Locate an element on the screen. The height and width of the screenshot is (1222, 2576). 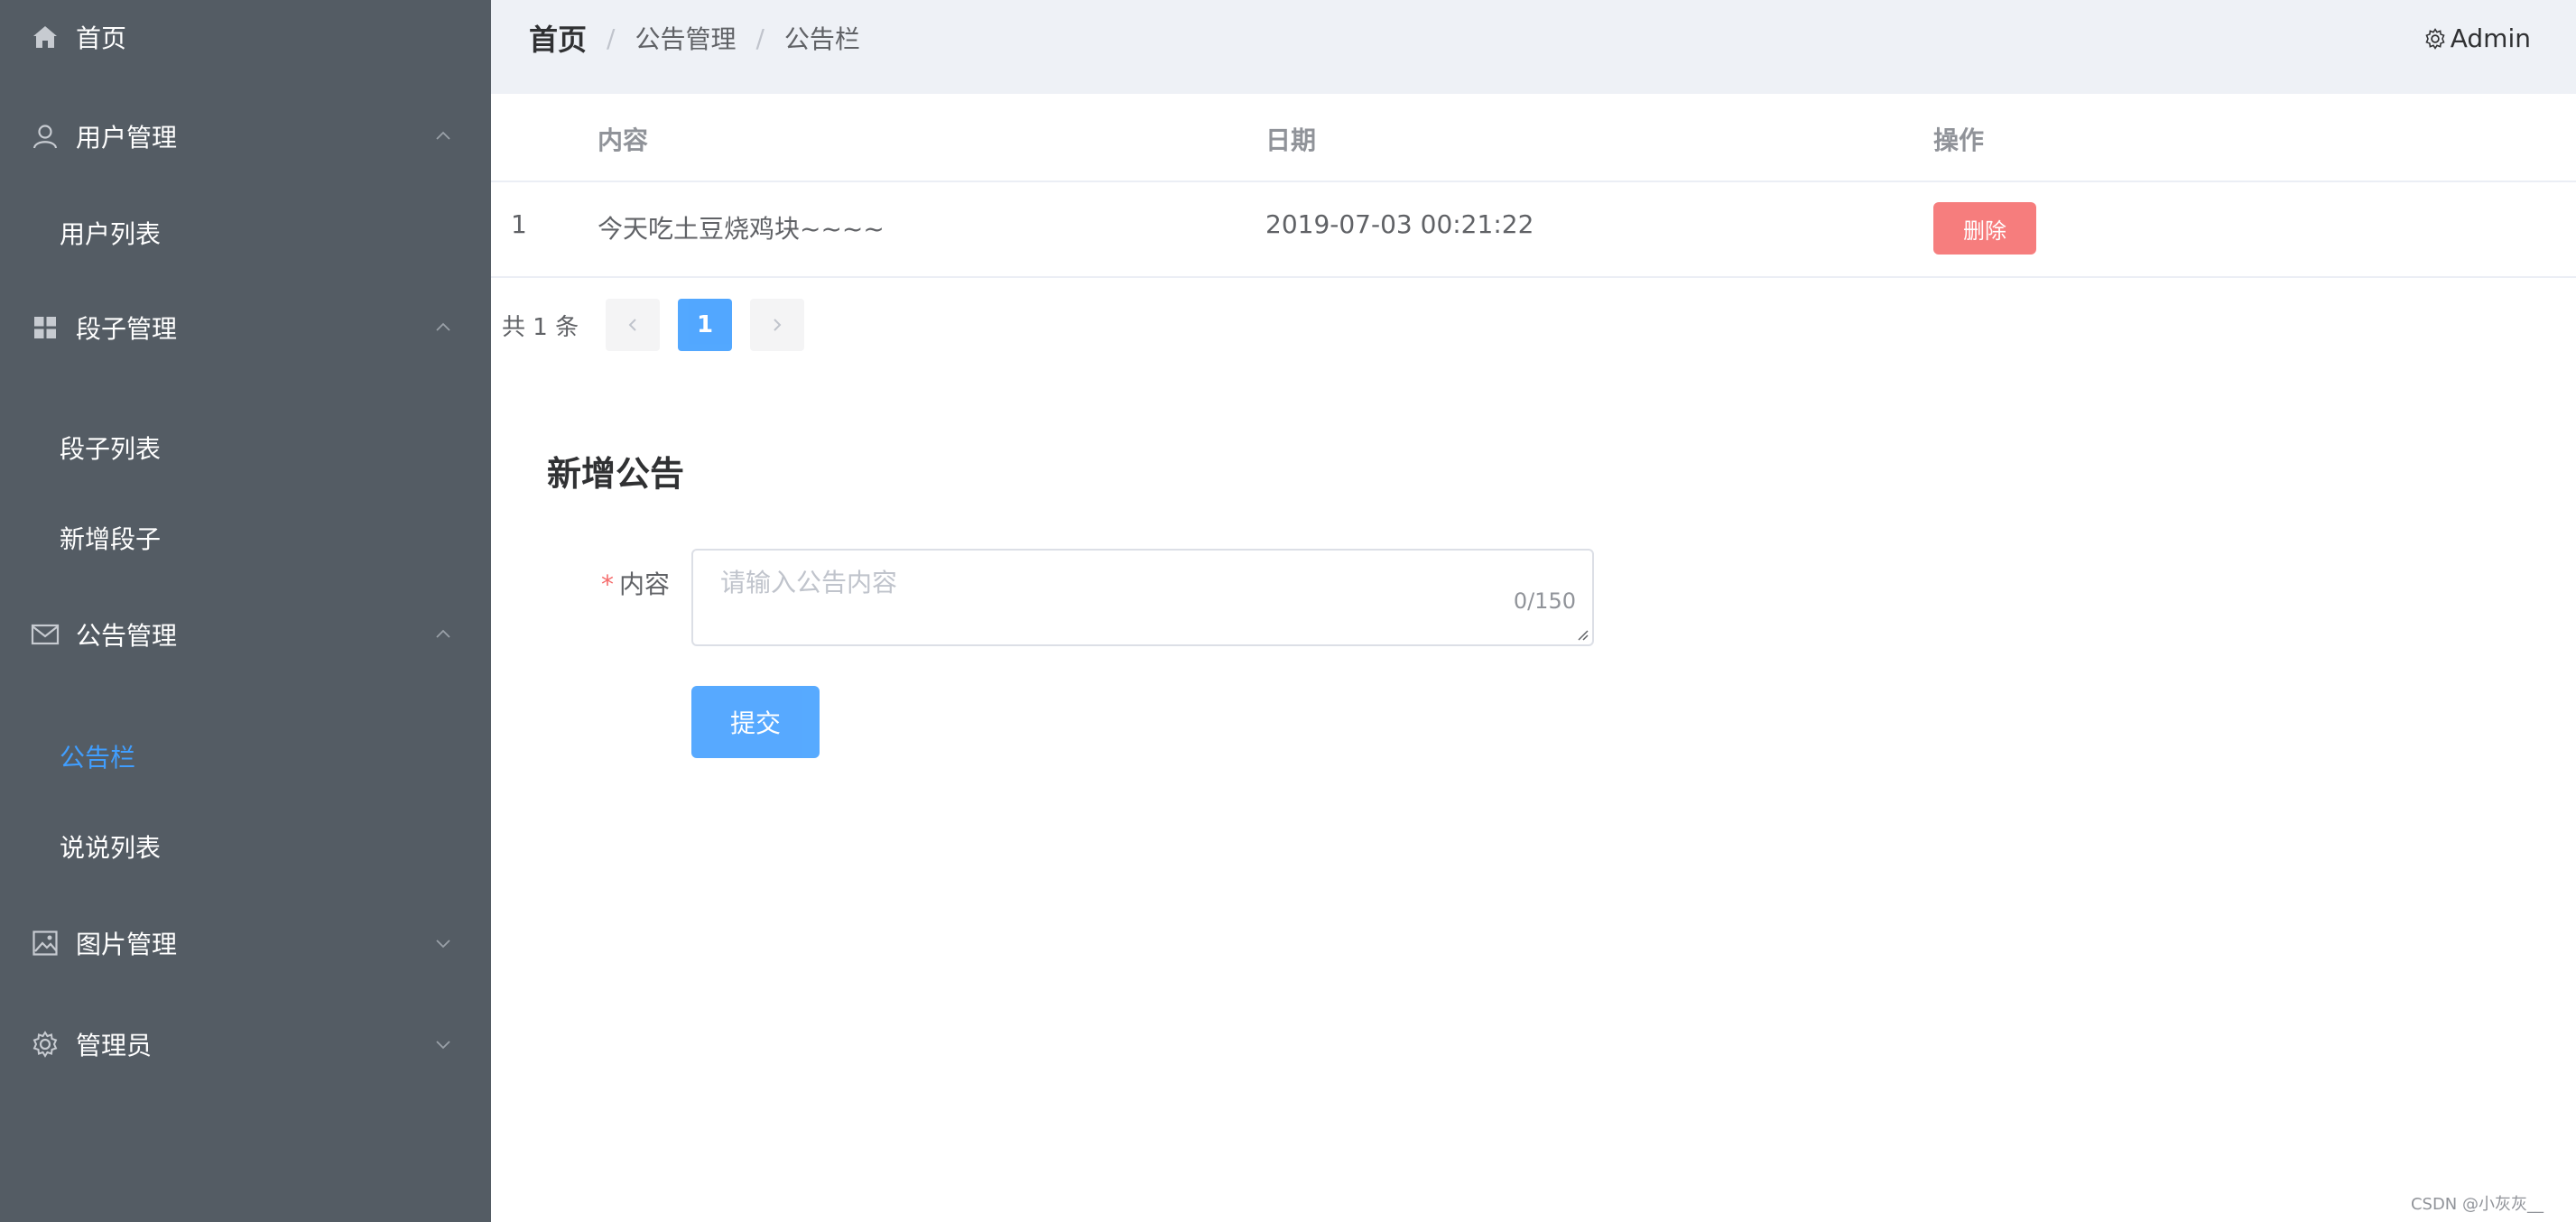
pagination-total: 共 1 条 is located at coordinates (541, 327).